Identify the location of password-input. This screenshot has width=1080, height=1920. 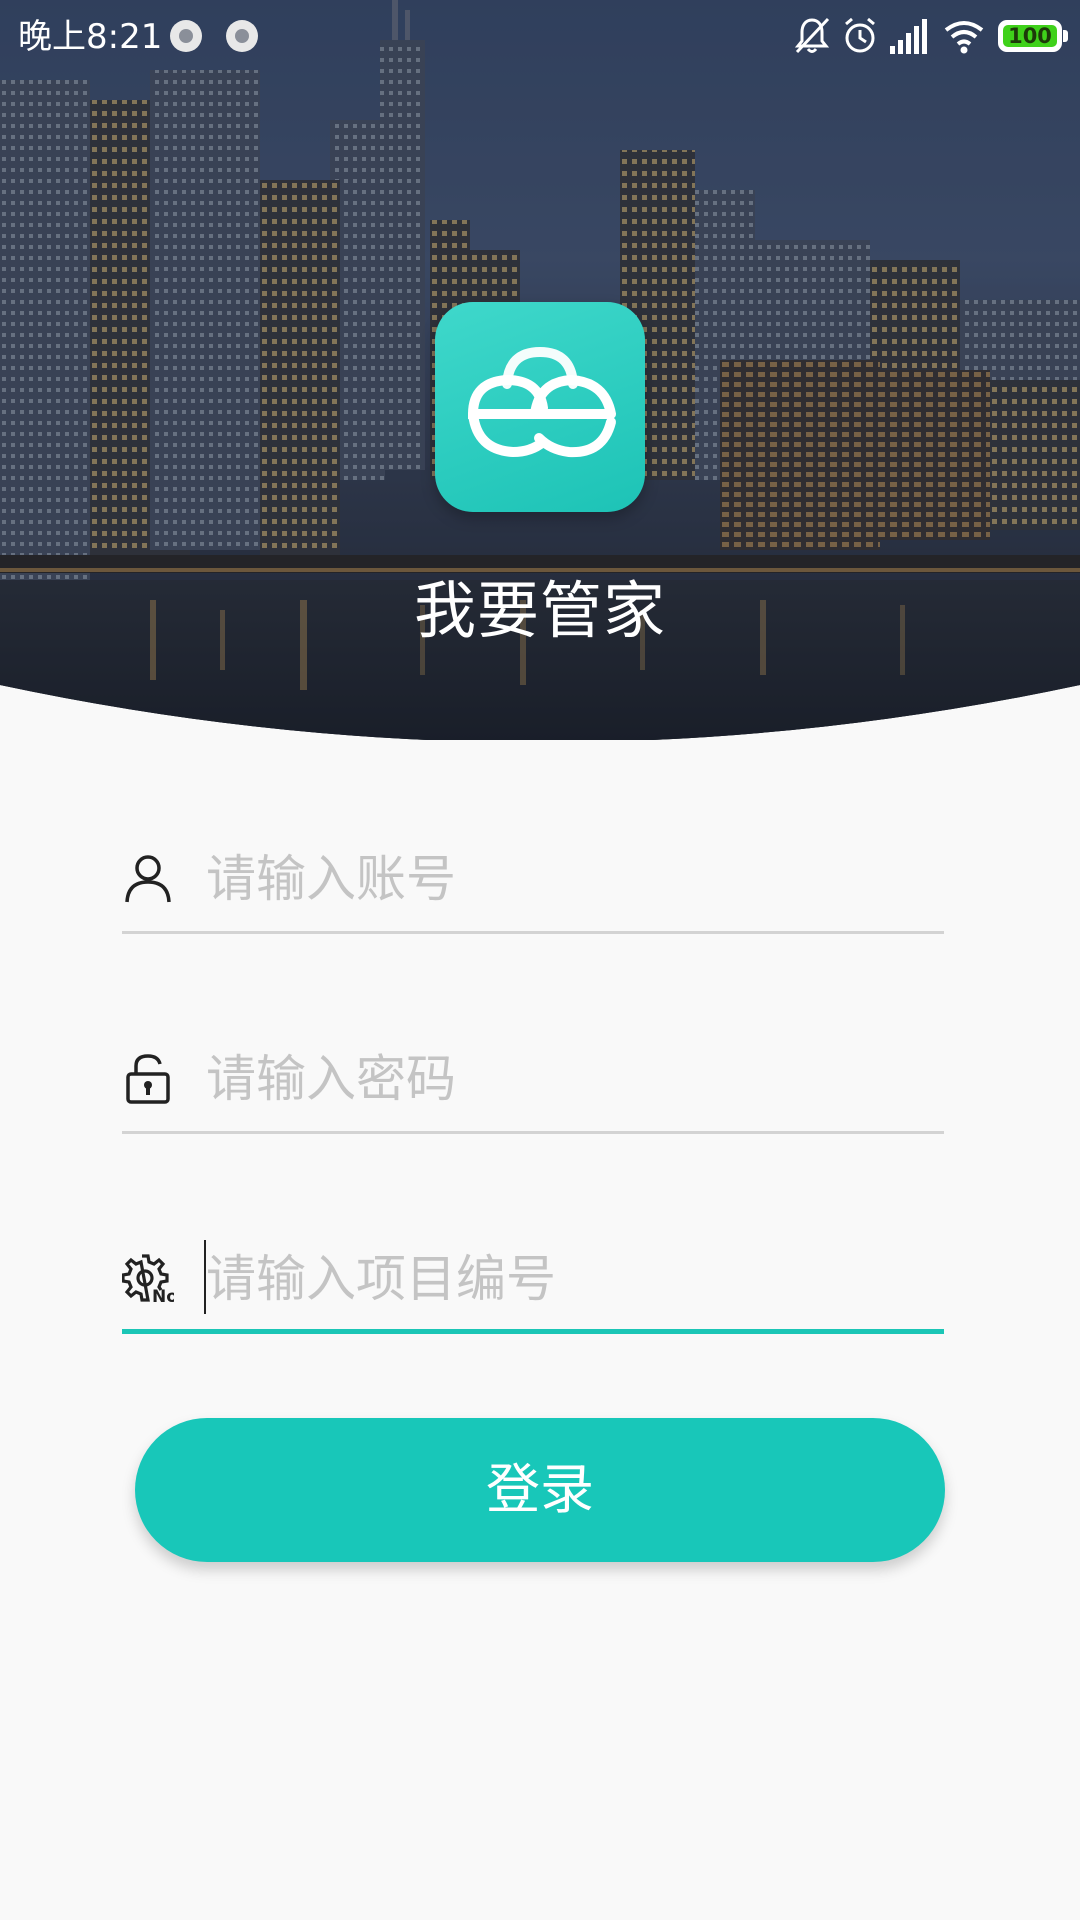
(571, 1079).